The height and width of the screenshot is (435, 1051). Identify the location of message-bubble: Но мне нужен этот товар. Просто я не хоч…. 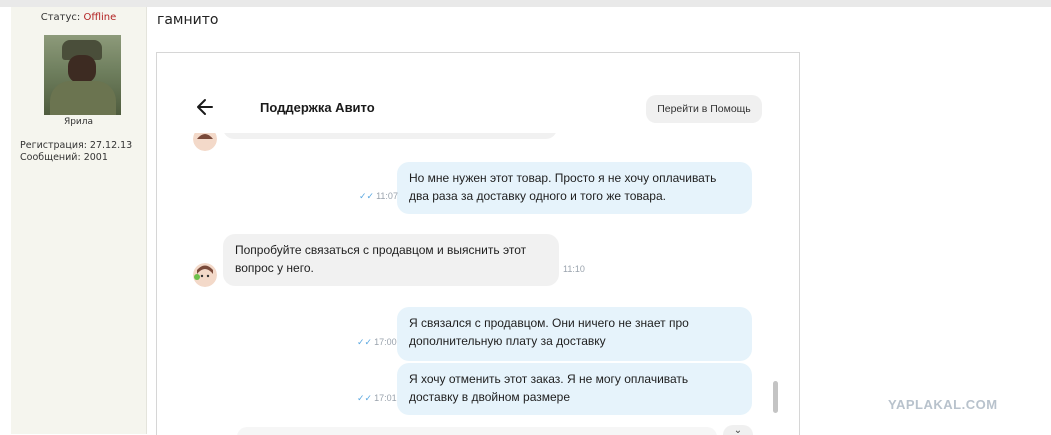
(574, 188).